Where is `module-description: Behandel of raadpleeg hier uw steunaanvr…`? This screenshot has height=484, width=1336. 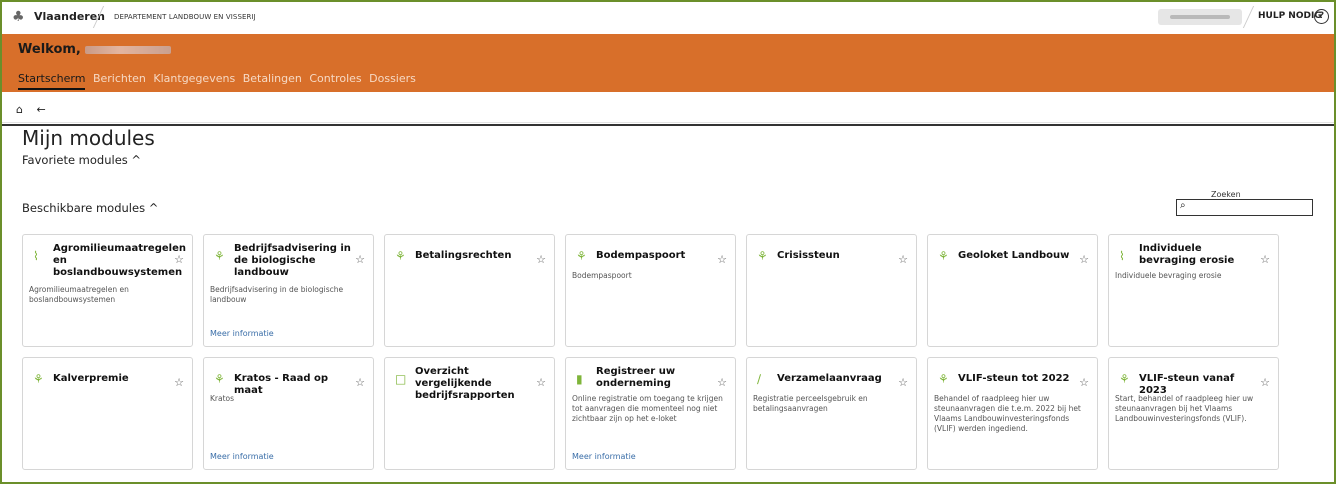 module-description: Behandel of raadpleeg hier uw steunaanvr… is located at coordinates (1007, 413).